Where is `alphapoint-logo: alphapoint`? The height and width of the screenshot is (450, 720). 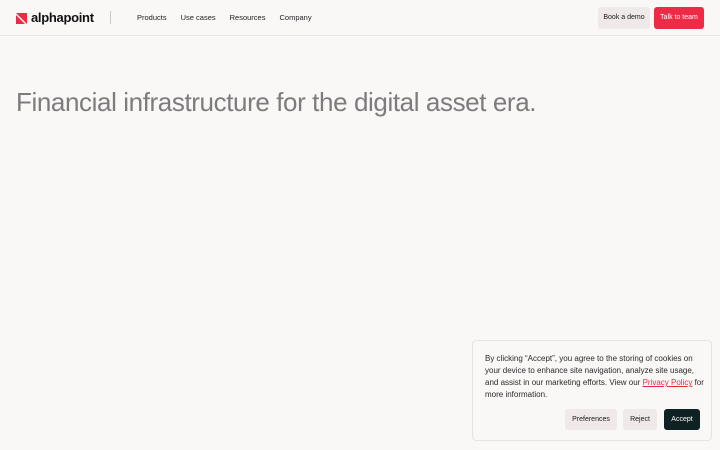 alphapoint-logo: alphapoint is located at coordinates (55, 18).